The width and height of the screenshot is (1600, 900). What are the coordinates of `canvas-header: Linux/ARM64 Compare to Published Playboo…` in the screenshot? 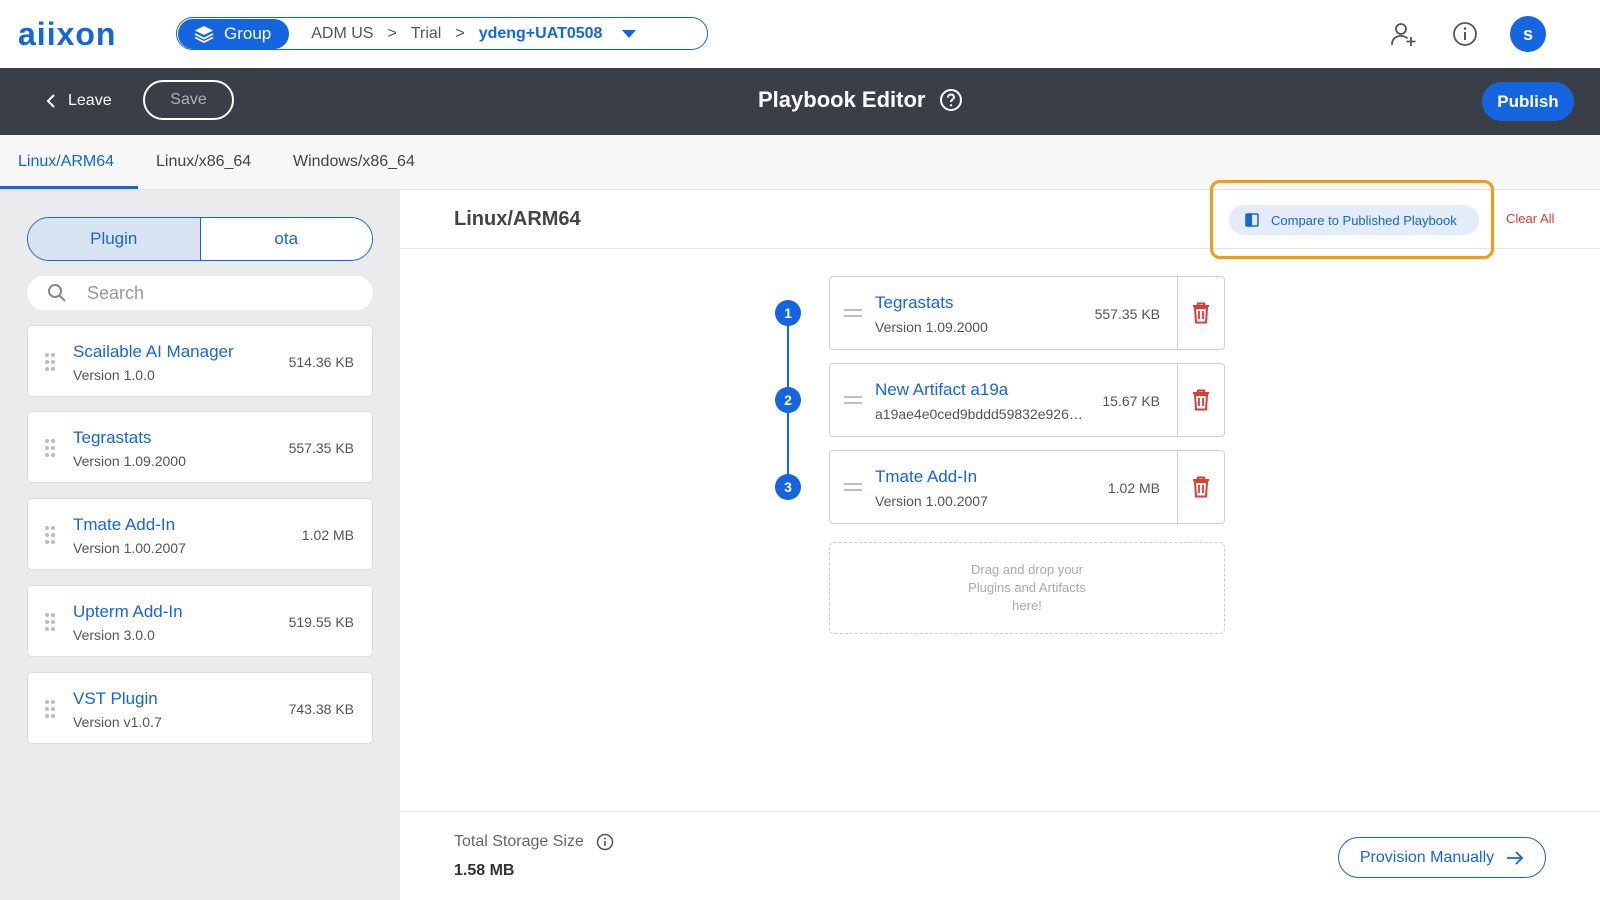 It's located at (1000, 219).